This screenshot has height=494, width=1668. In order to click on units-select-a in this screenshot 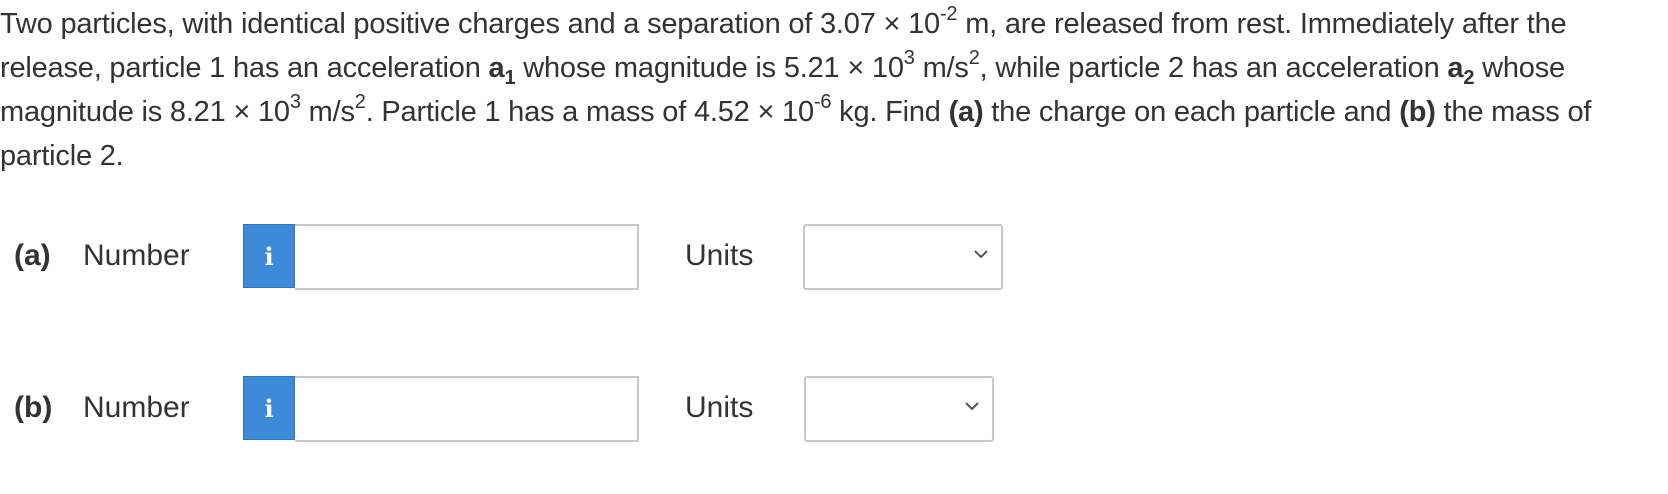, I will do `click(903, 257)`.